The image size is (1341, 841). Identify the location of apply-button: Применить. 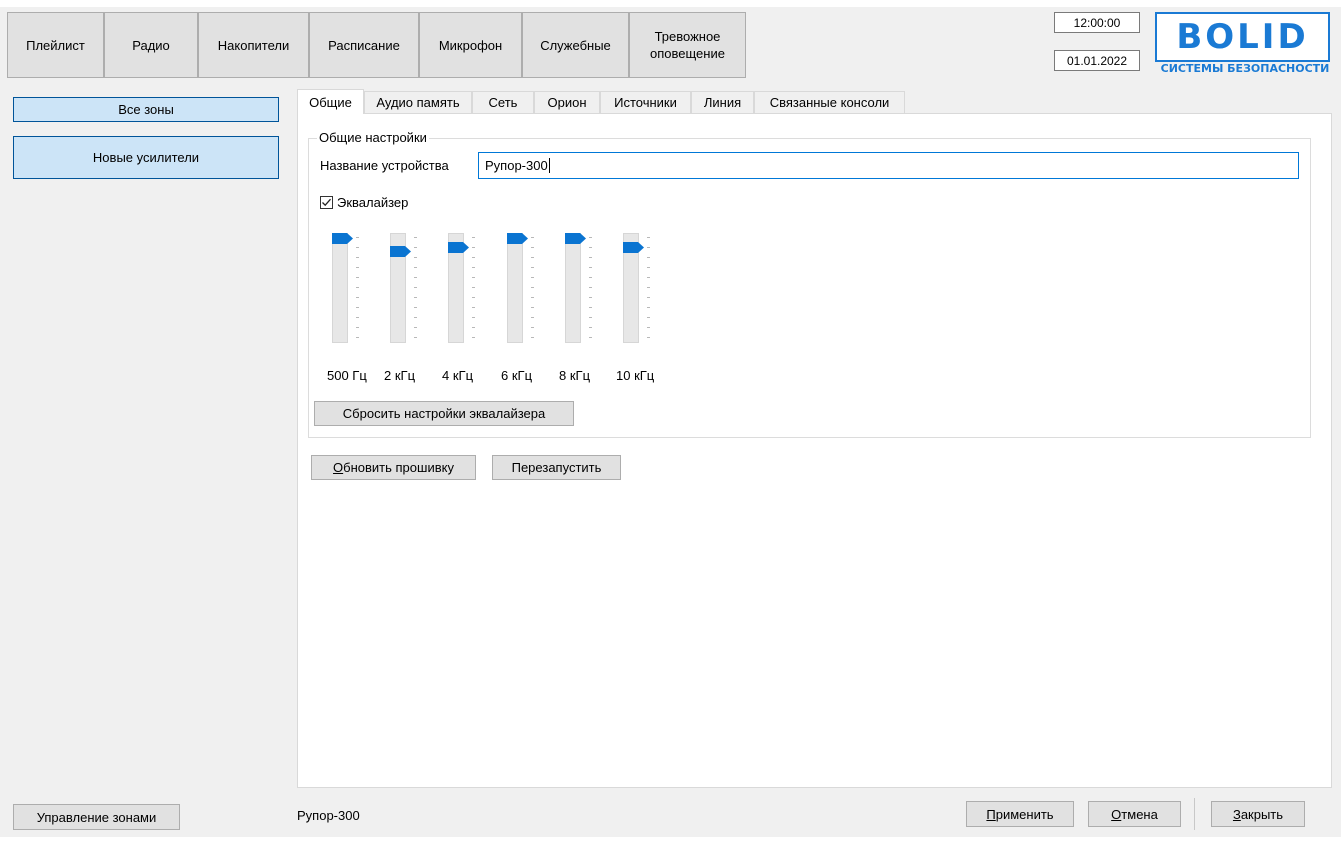
(1020, 814).